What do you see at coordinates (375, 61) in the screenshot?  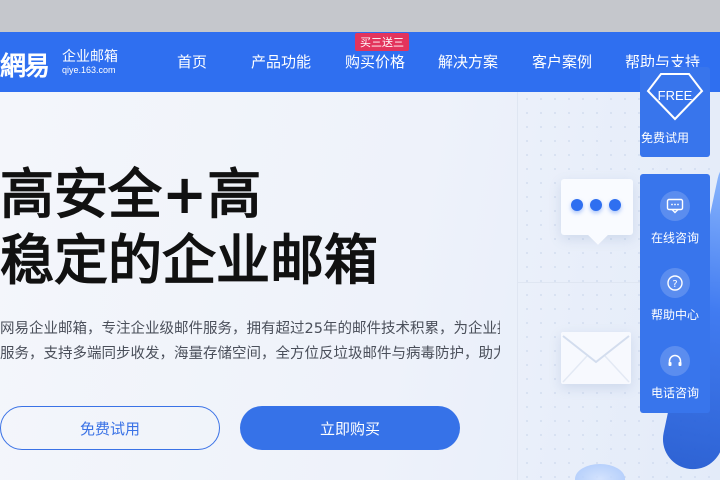 I see `nav-item-pricing: 购买价格` at bounding box center [375, 61].